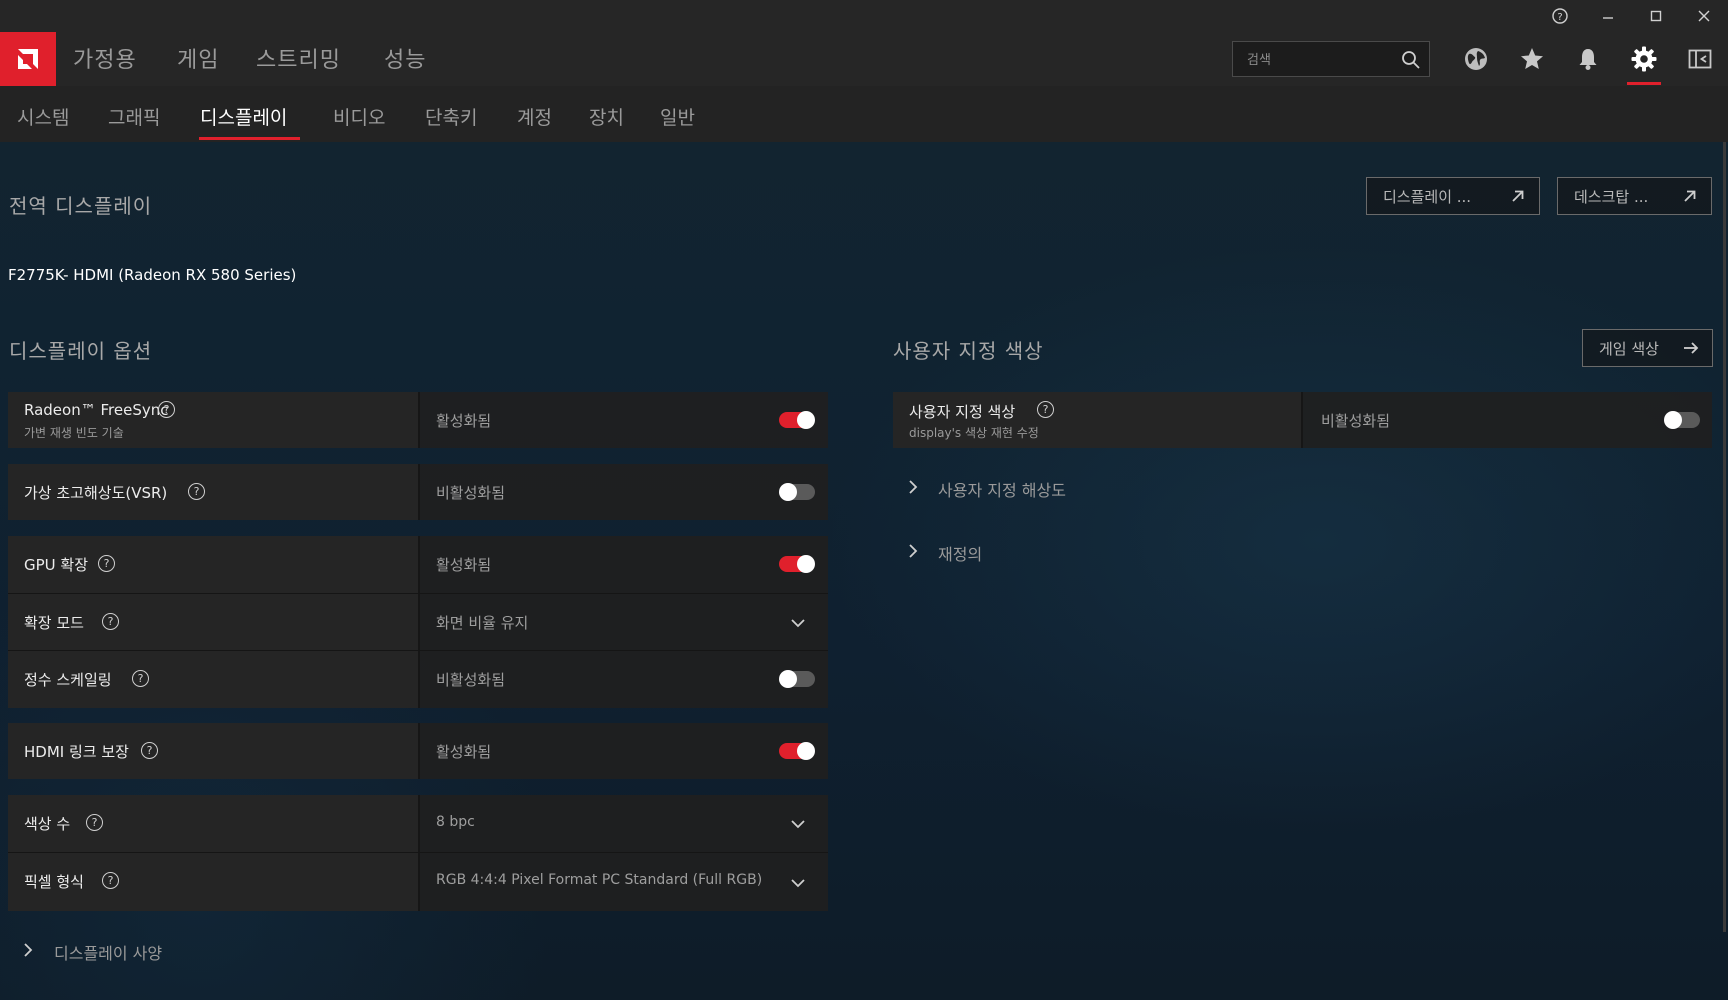 Image resolution: width=1728 pixels, height=1000 pixels. What do you see at coordinates (960, 554) in the screenshot?
I see `override-label: 재정의` at bounding box center [960, 554].